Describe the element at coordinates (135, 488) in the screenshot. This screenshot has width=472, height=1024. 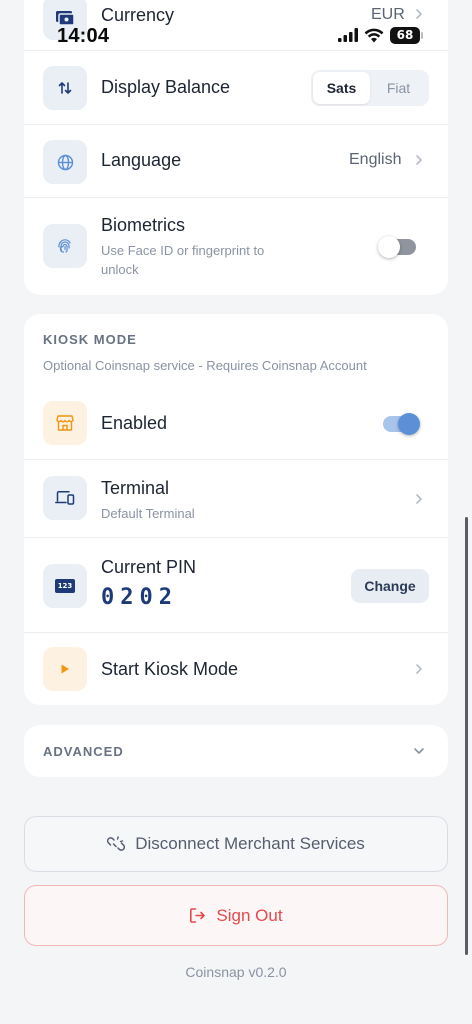
I see `terminal-label: Terminal` at that location.